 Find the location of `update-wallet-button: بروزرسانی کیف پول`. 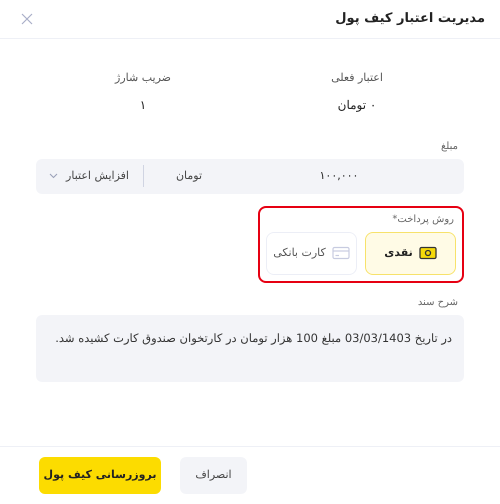

update-wallet-button: بروزرسانی کیف پول is located at coordinates (100, 475).